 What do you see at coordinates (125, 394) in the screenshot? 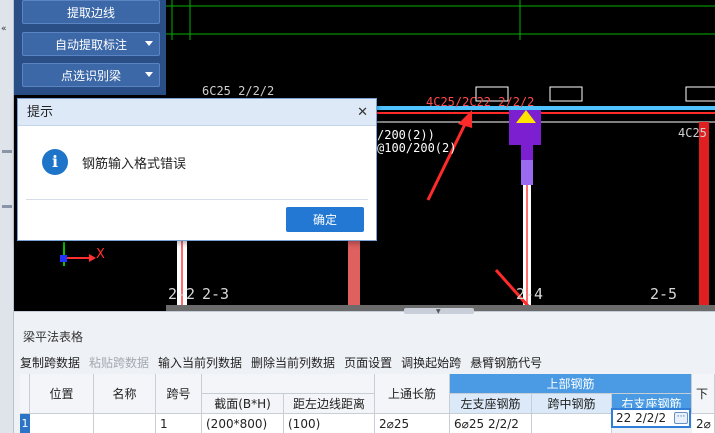
I see `col-header-name: 名称` at bounding box center [125, 394].